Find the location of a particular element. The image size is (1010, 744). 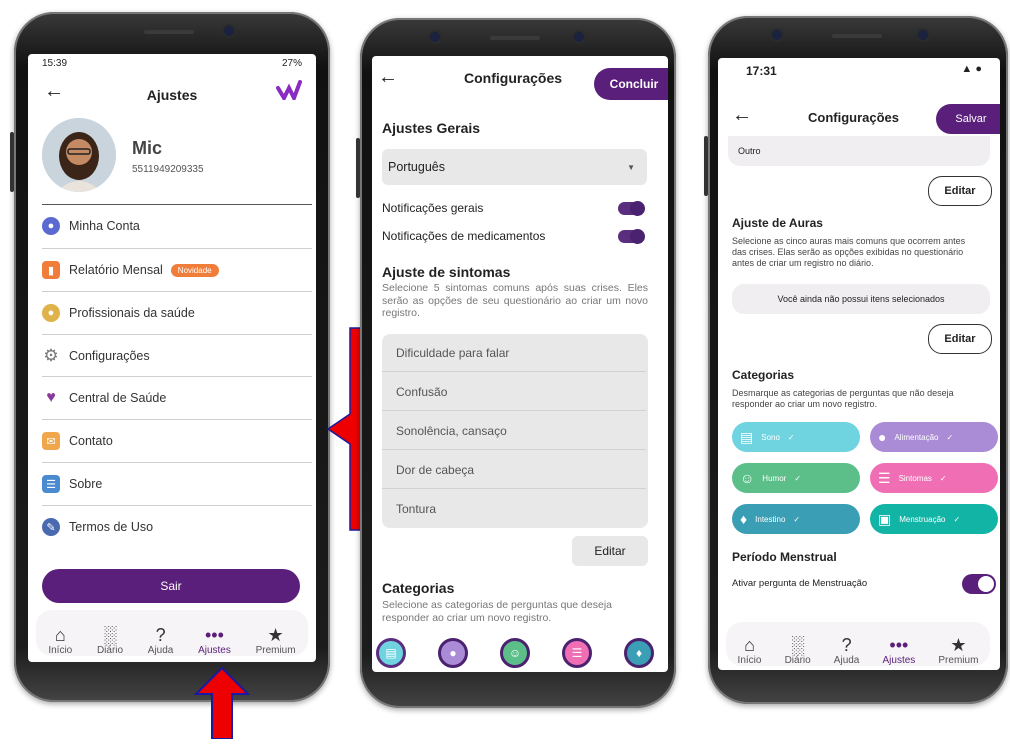

edit-auras-button: Editar is located at coordinates (960, 339).